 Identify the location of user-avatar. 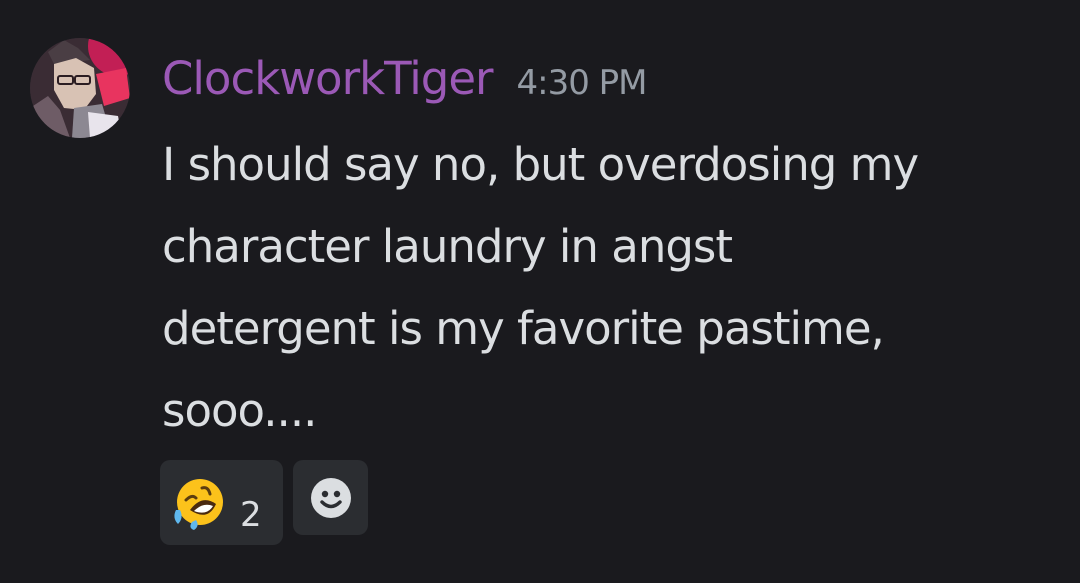
(80, 88).